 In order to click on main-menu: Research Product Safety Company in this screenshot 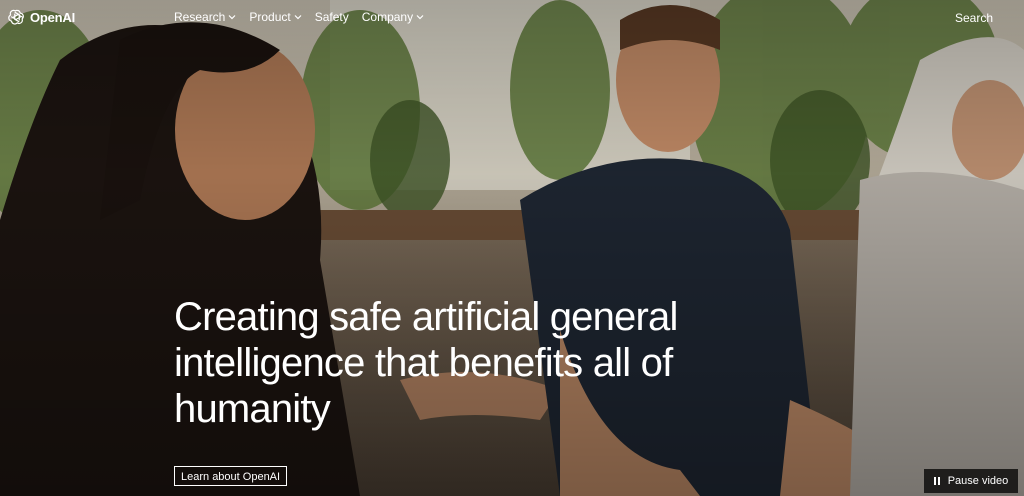, I will do `click(299, 17)`.